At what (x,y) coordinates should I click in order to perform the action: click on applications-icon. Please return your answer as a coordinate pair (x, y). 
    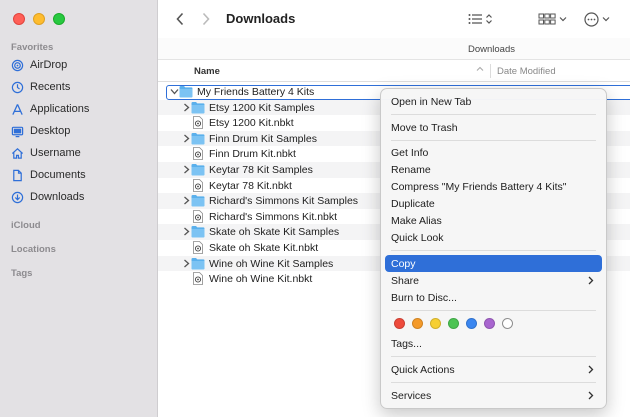
    Looking at the image, I should click on (17, 109).